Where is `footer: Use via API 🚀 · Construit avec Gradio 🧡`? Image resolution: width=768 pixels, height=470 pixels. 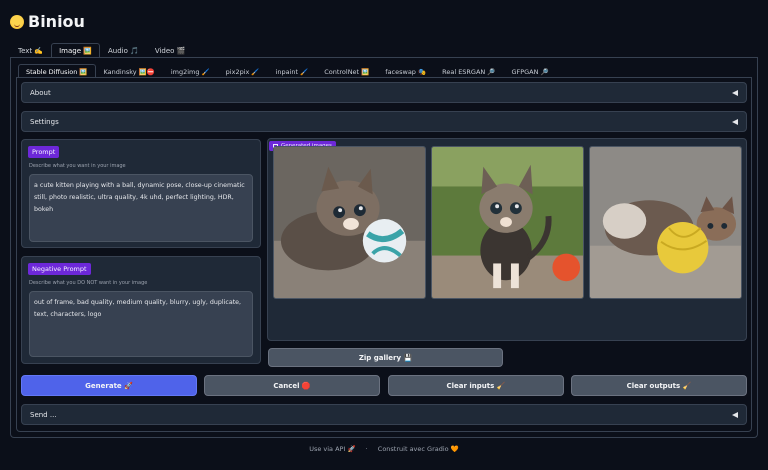
footer: Use via API 🚀 · Construit avec Gradio 🧡 is located at coordinates (384, 449).